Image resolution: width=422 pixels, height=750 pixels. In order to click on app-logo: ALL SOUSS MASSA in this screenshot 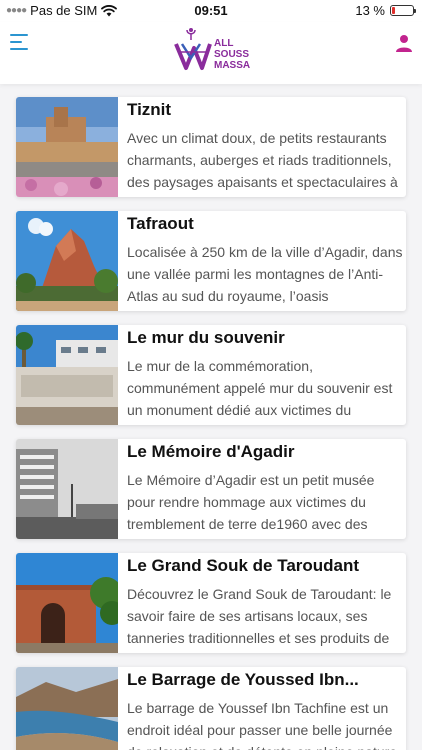, I will do `click(212, 49)`.